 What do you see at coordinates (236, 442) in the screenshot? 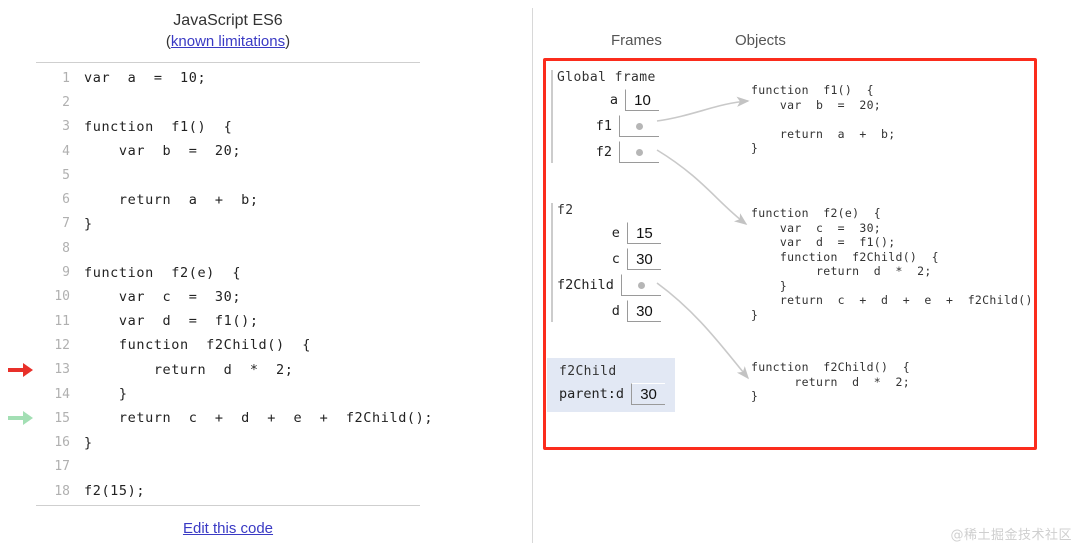
I see `code-line: 16}` at bounding box center [236, 442].